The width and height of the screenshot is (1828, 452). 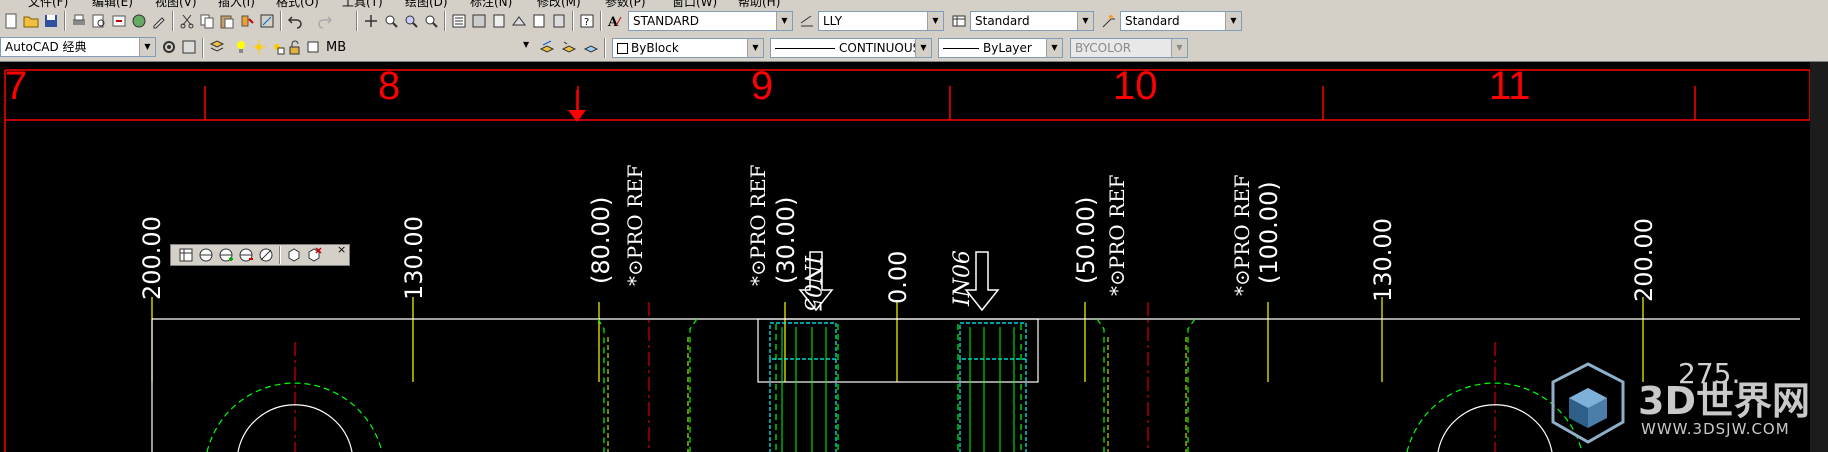 What do you see at coordinates (601, 240) in the screenshot?
I see `dimension-label: (80.00)` at bounding box center [601, 240].